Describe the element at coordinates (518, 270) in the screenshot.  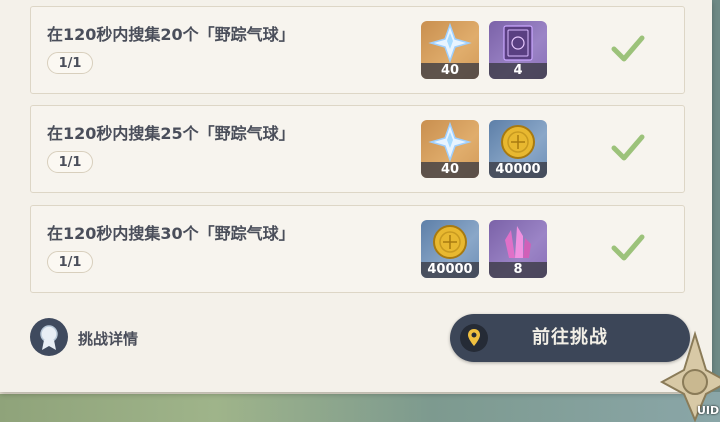
I see `reward-count: 8` at that location.